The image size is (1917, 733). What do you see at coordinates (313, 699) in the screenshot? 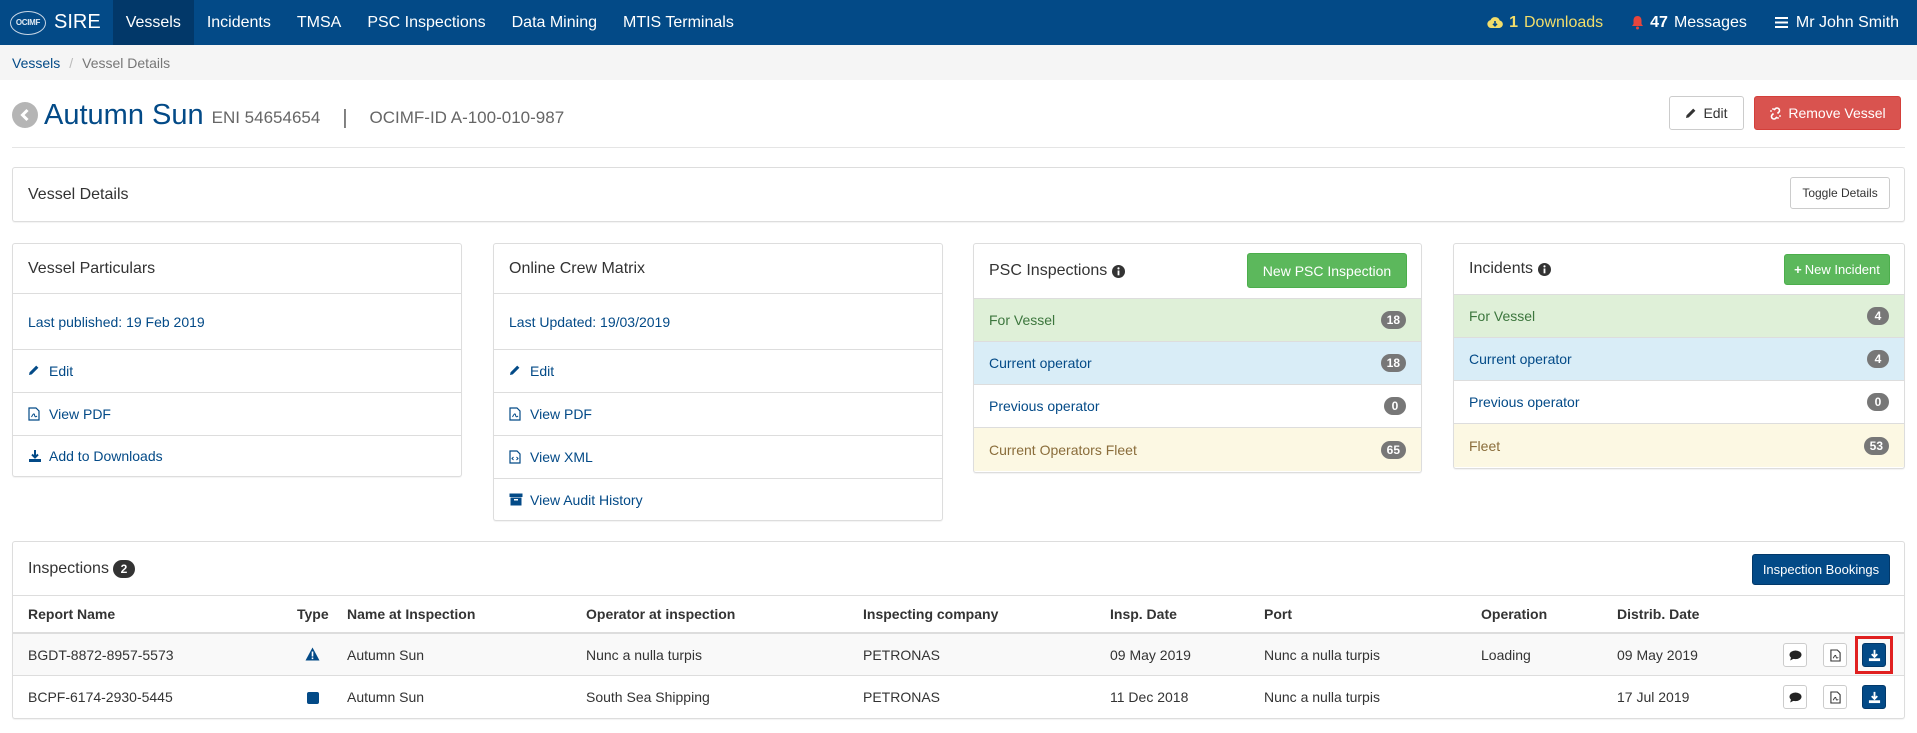
I see `square-icon` at bounding box center [313, 699].